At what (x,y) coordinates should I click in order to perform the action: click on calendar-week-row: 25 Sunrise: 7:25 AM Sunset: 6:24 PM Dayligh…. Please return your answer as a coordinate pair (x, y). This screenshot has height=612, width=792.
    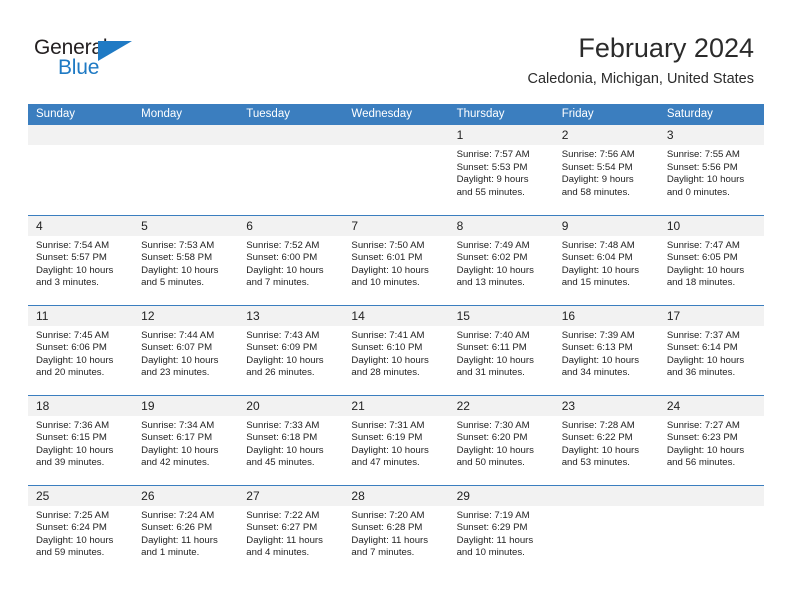
    Looking at the image, I should click on (396, 529).